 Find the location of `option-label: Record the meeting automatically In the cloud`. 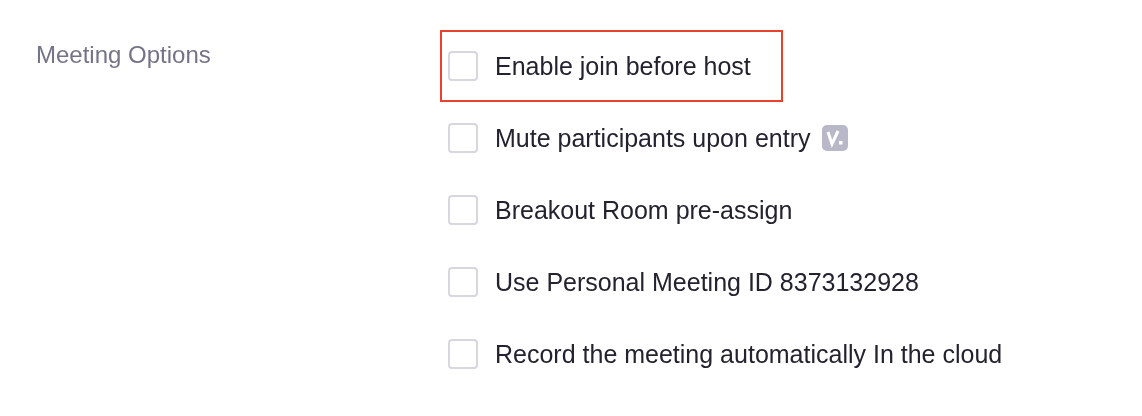

option-label: Record the meeting automatically In the cloud is located at coordinates (749, 354).